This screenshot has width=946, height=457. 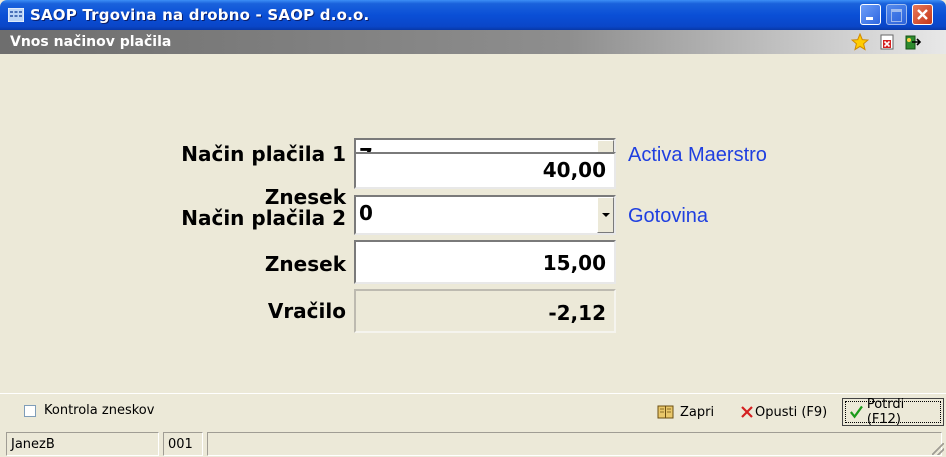 What do you see at coordinates (263, 154) in the screenshot?
I see `payment-method-1-label: Način plačila 1` at bounding box center [263, 154].